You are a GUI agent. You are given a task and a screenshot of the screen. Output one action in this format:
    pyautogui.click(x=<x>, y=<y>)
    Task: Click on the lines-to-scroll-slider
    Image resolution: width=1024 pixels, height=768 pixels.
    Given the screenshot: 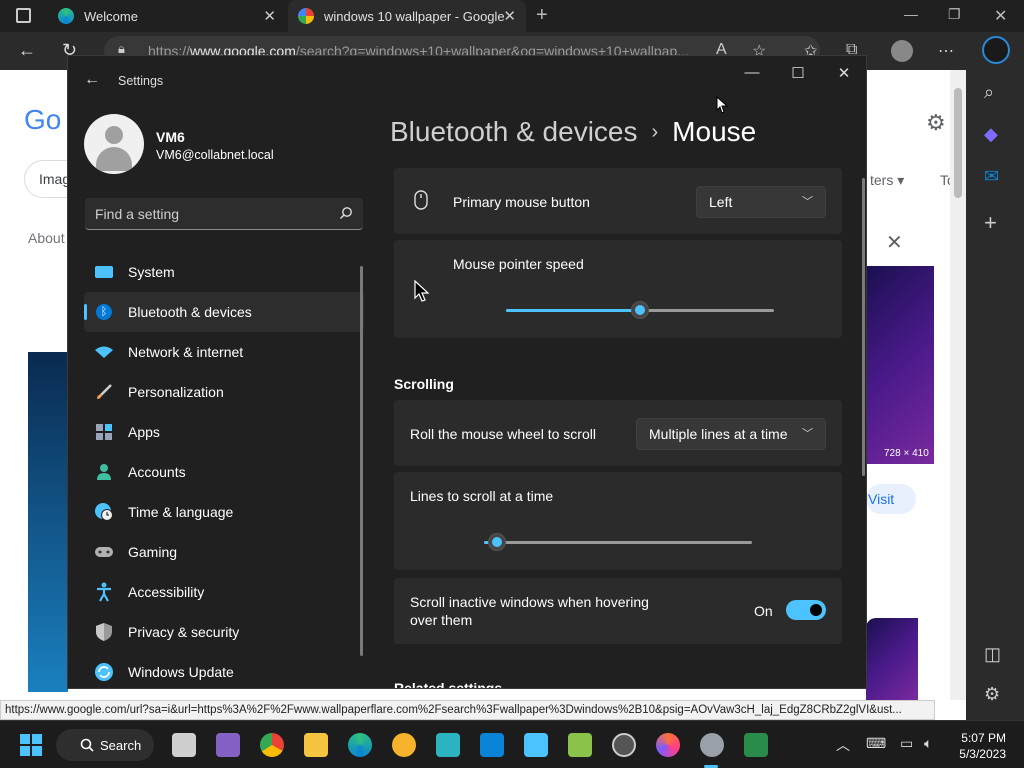 What is the action you would take?
    pyautogui.click(x=618, y=542)
    